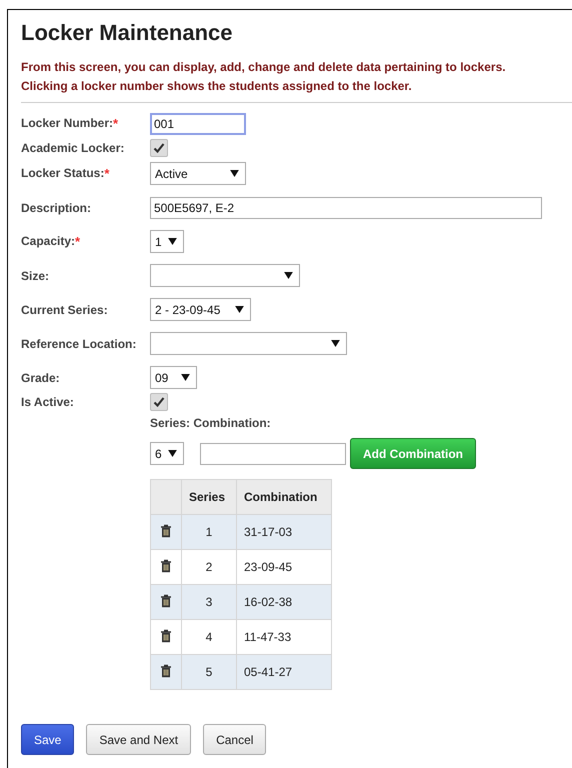 Image resolution: width=572 pixels, height=768 pixels. Describe the element at coordinates (167, 453) in the screenshot. I see `series-dropdown: 6` at that location.